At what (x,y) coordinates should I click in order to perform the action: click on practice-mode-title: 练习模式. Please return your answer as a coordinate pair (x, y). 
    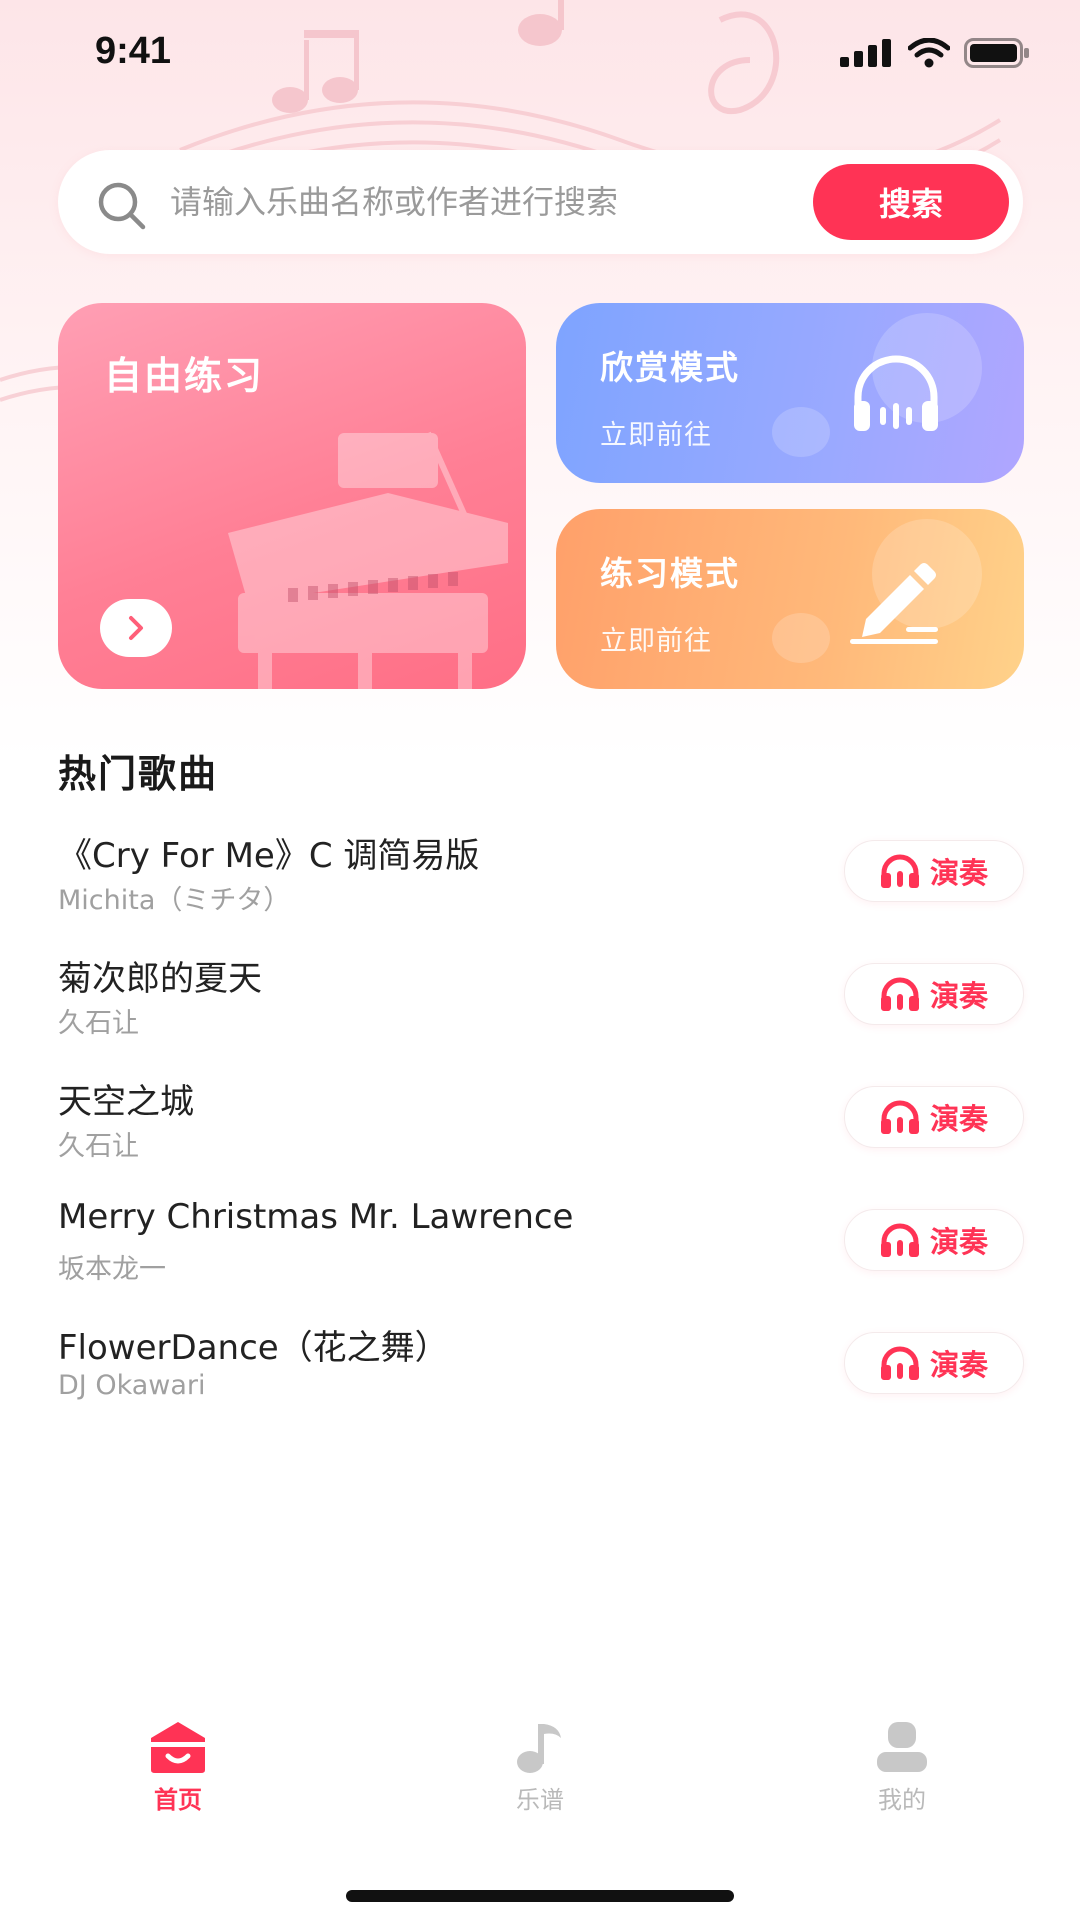
    Looking at the image, I should click on (670, 573).